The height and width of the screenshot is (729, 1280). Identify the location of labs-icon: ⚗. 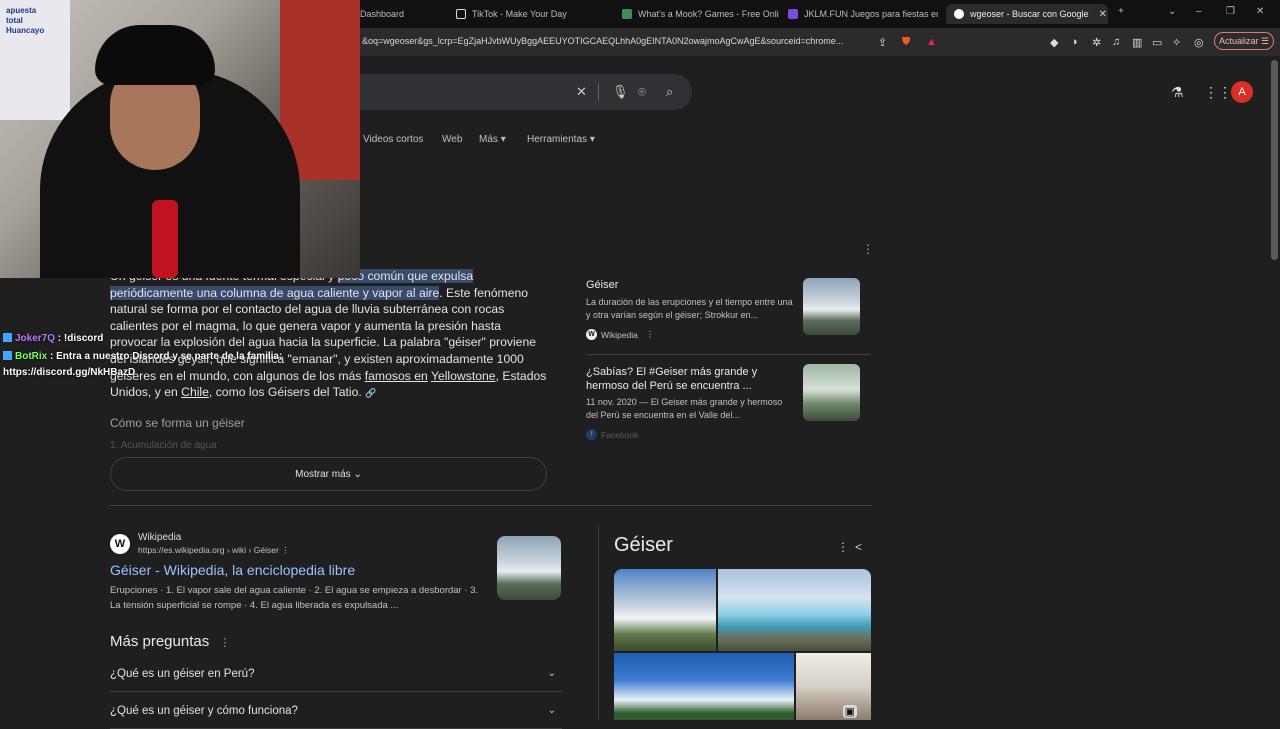
(1177, 92).